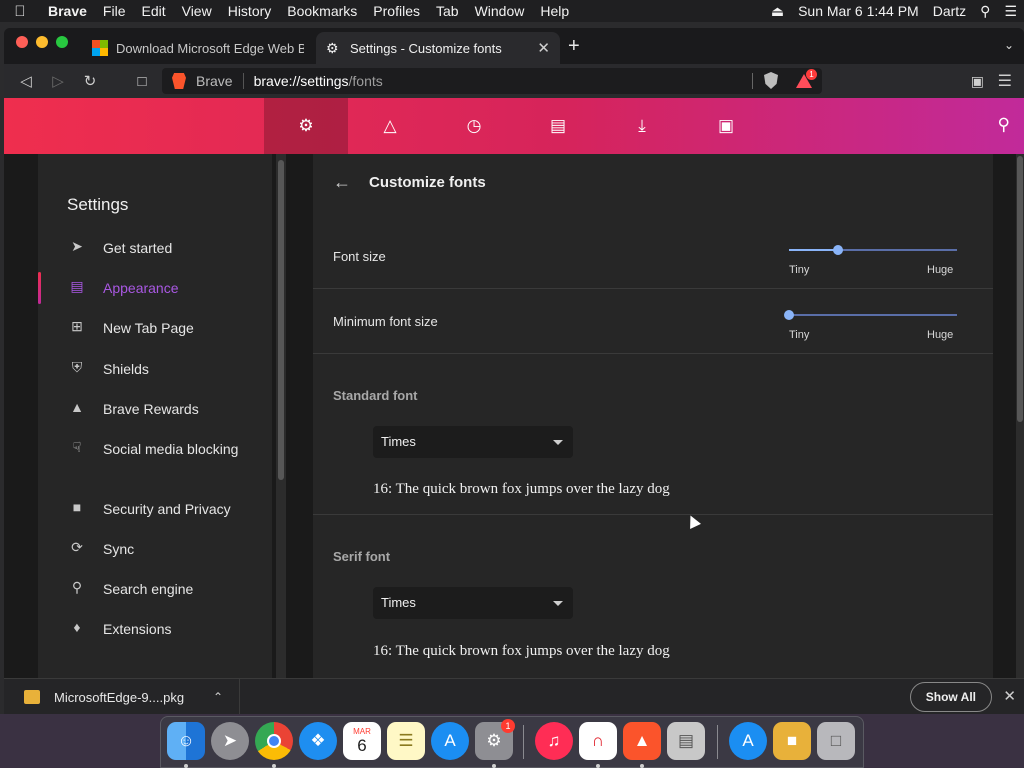 The image size is (1024, 768). What do you see at coordinates (141, 288) in the screenshot?
I see `sidebar-item-label: Appearance` at bounding box center [141, 288].